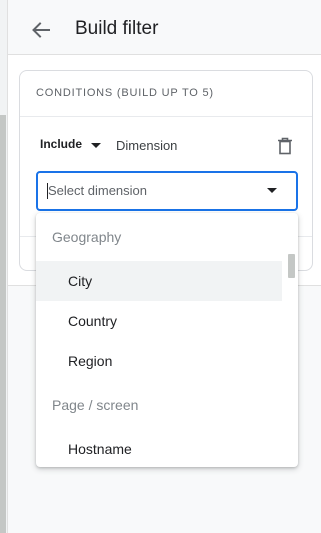  I want to click on menu-item-city: City, so click(159, 281).